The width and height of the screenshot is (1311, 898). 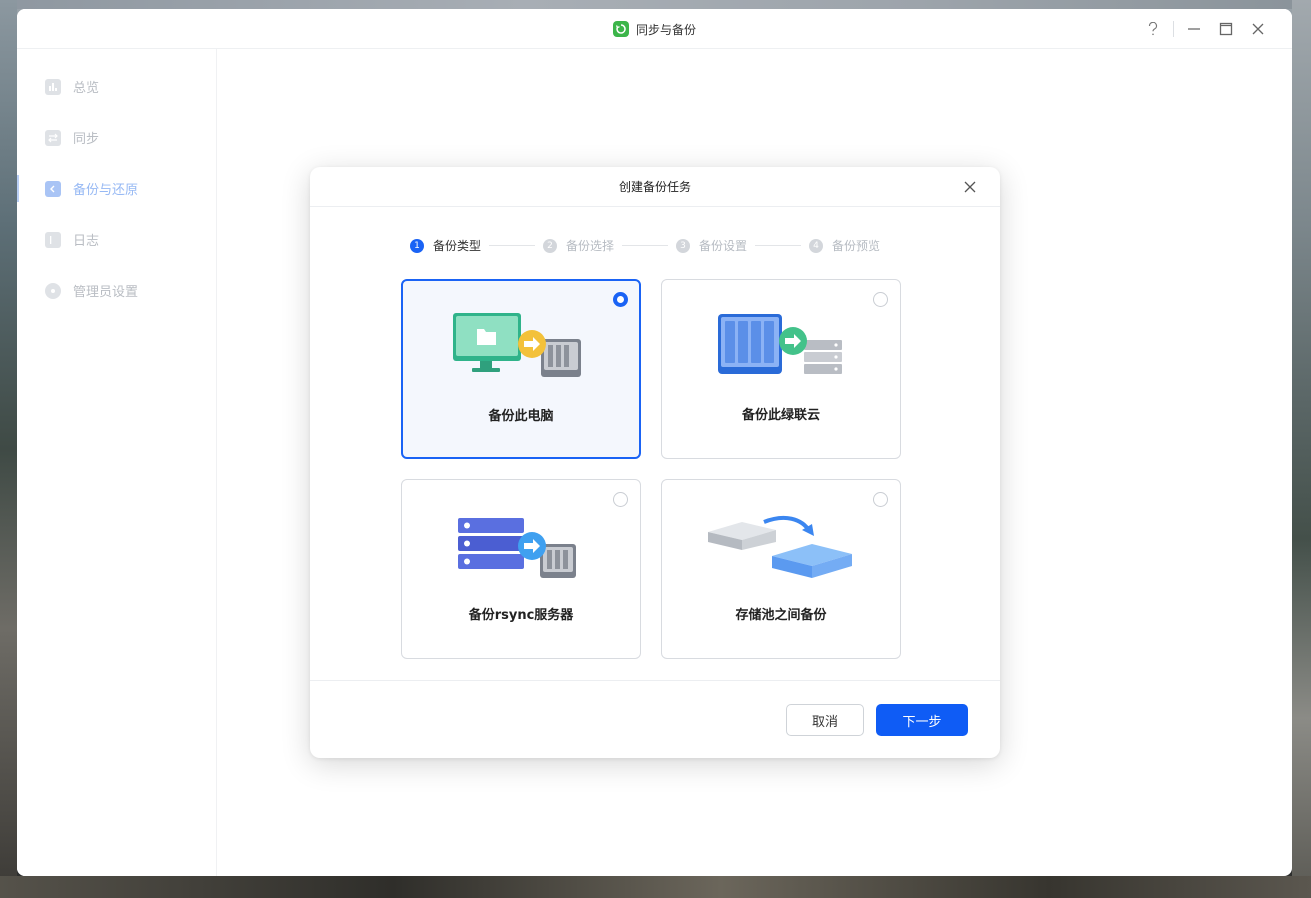 I want to click on desktop-wallpaper-left, so click(x=8, y=449).